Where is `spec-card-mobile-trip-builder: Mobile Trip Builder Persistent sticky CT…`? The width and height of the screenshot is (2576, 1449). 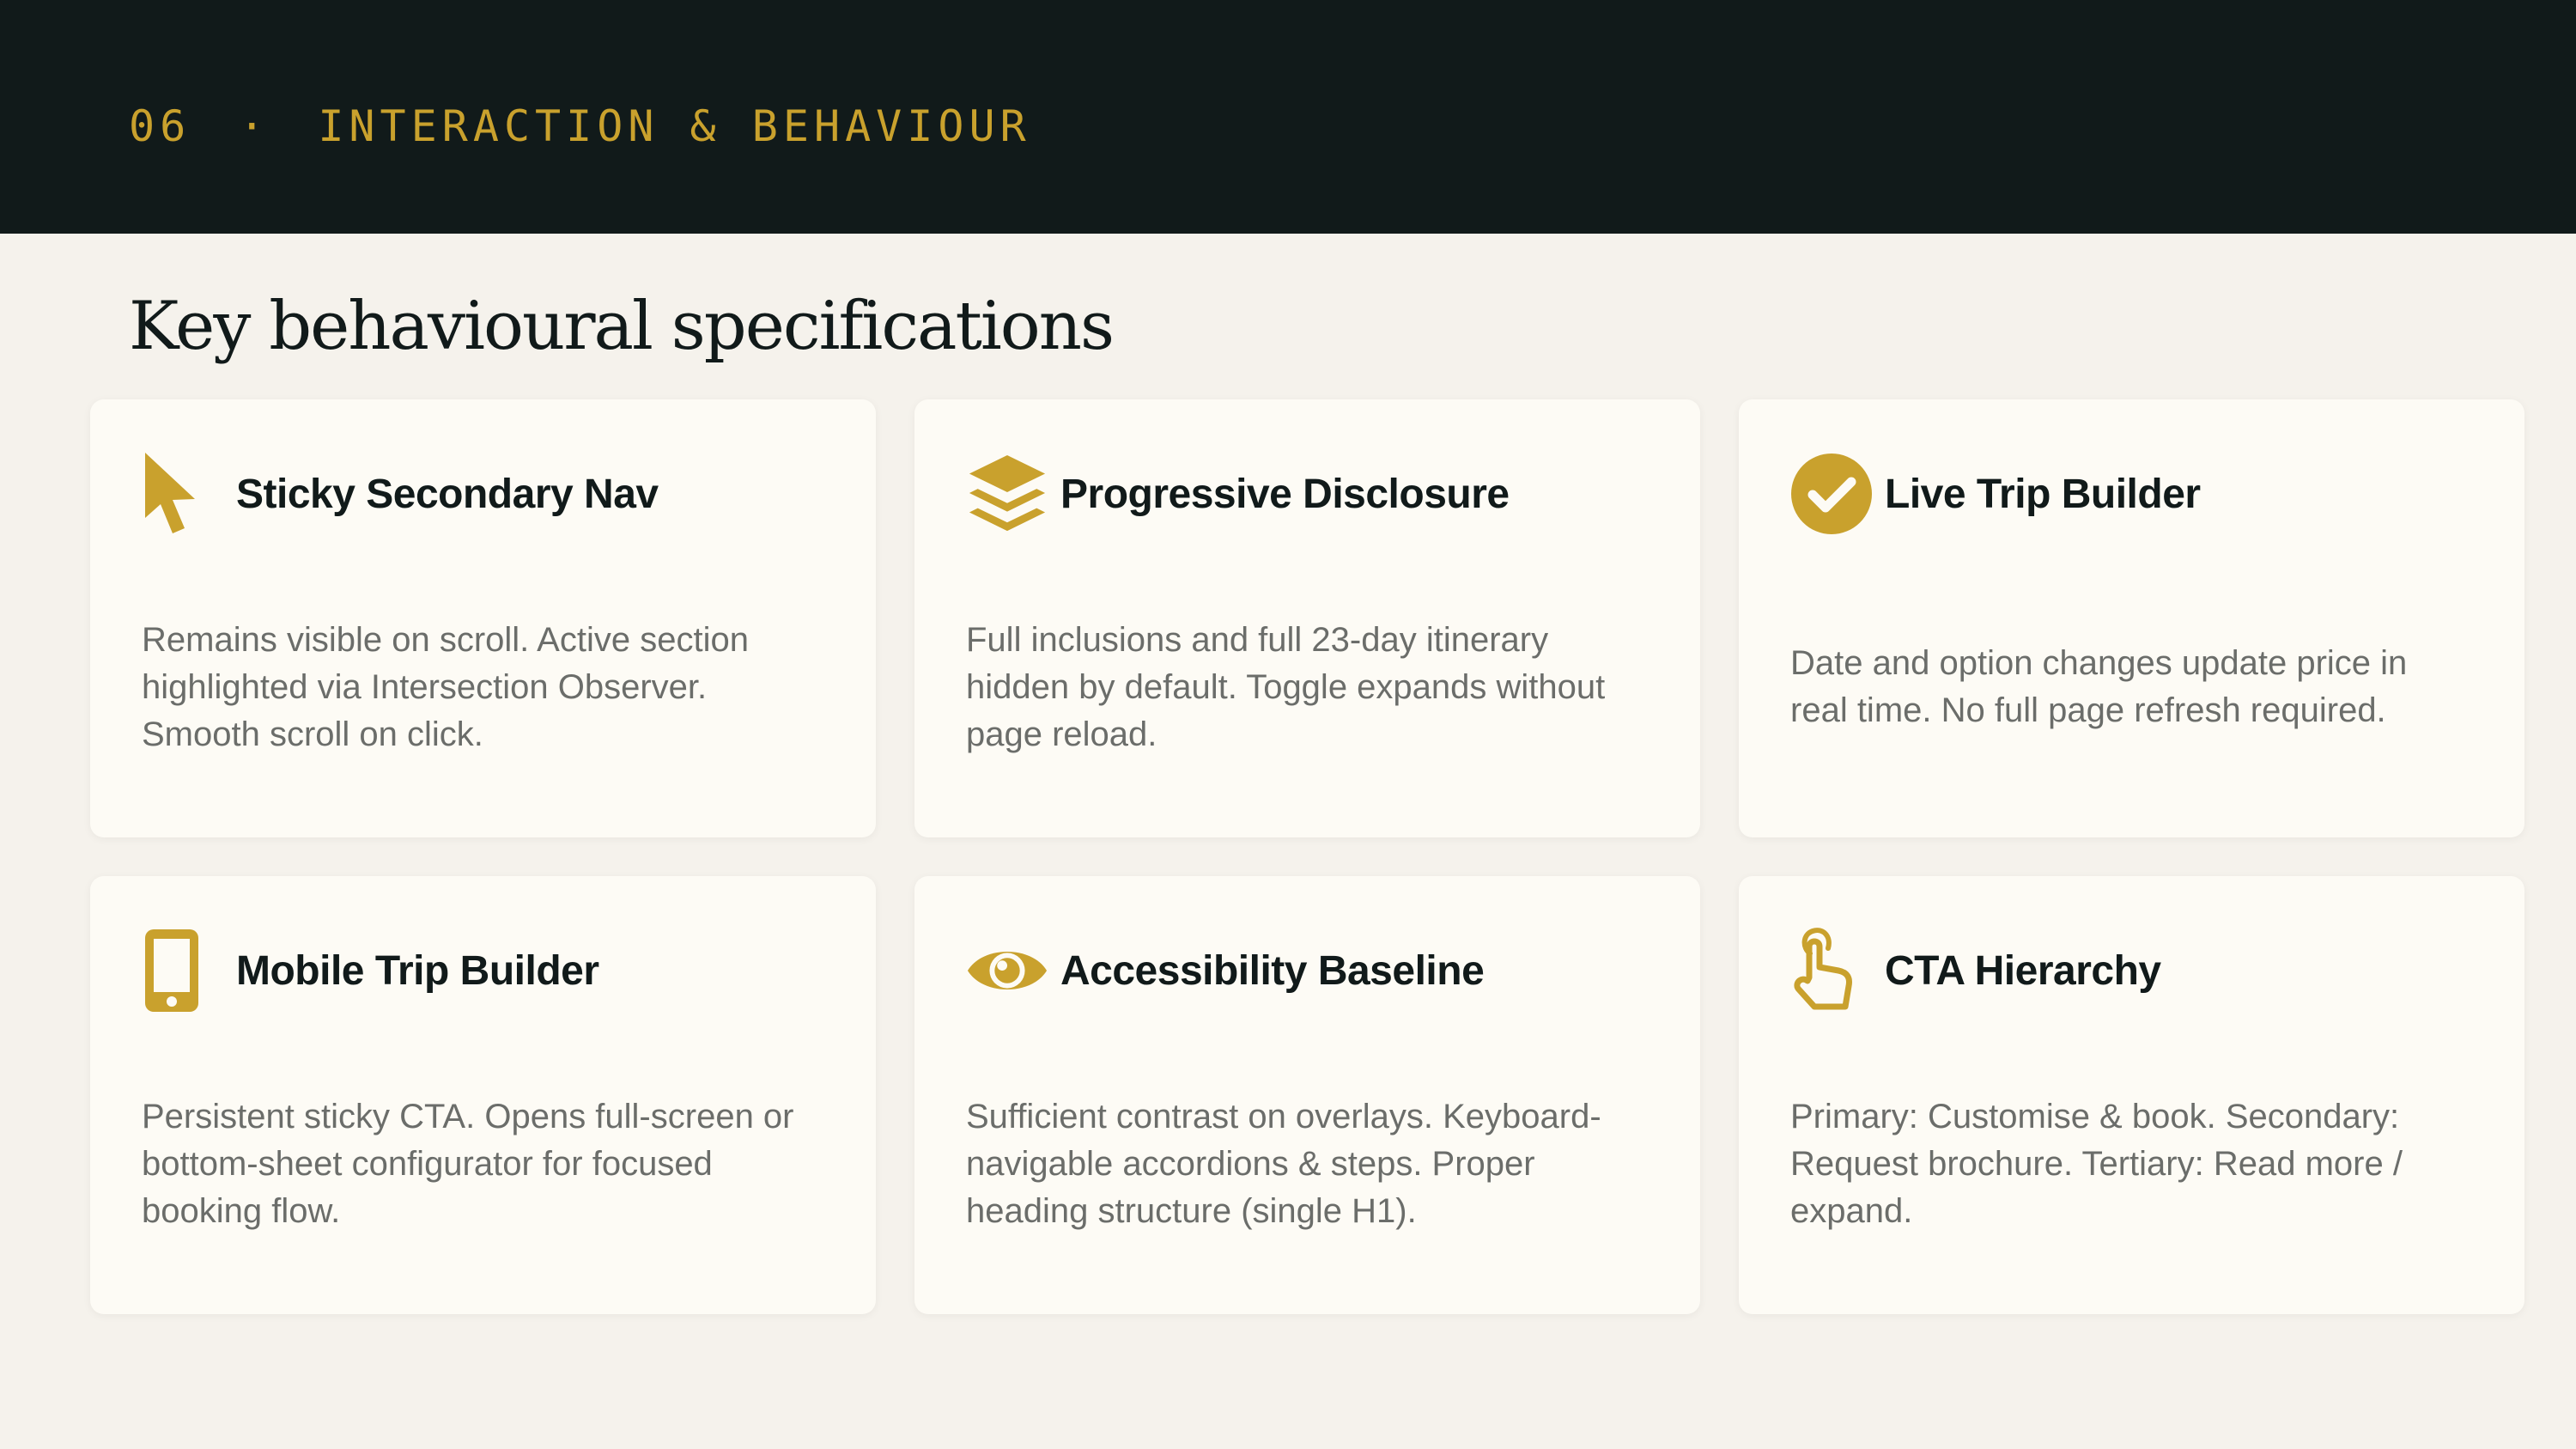
spec-card-mobile-trip-builder: Mobile Trip Builder Persistent sticky CT… is located at coordinates (483, 1095).